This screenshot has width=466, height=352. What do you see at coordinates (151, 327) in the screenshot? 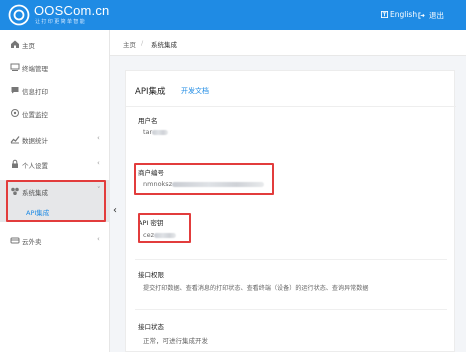
I see `status-label: 接口状态` at bounding box center [151, 327].